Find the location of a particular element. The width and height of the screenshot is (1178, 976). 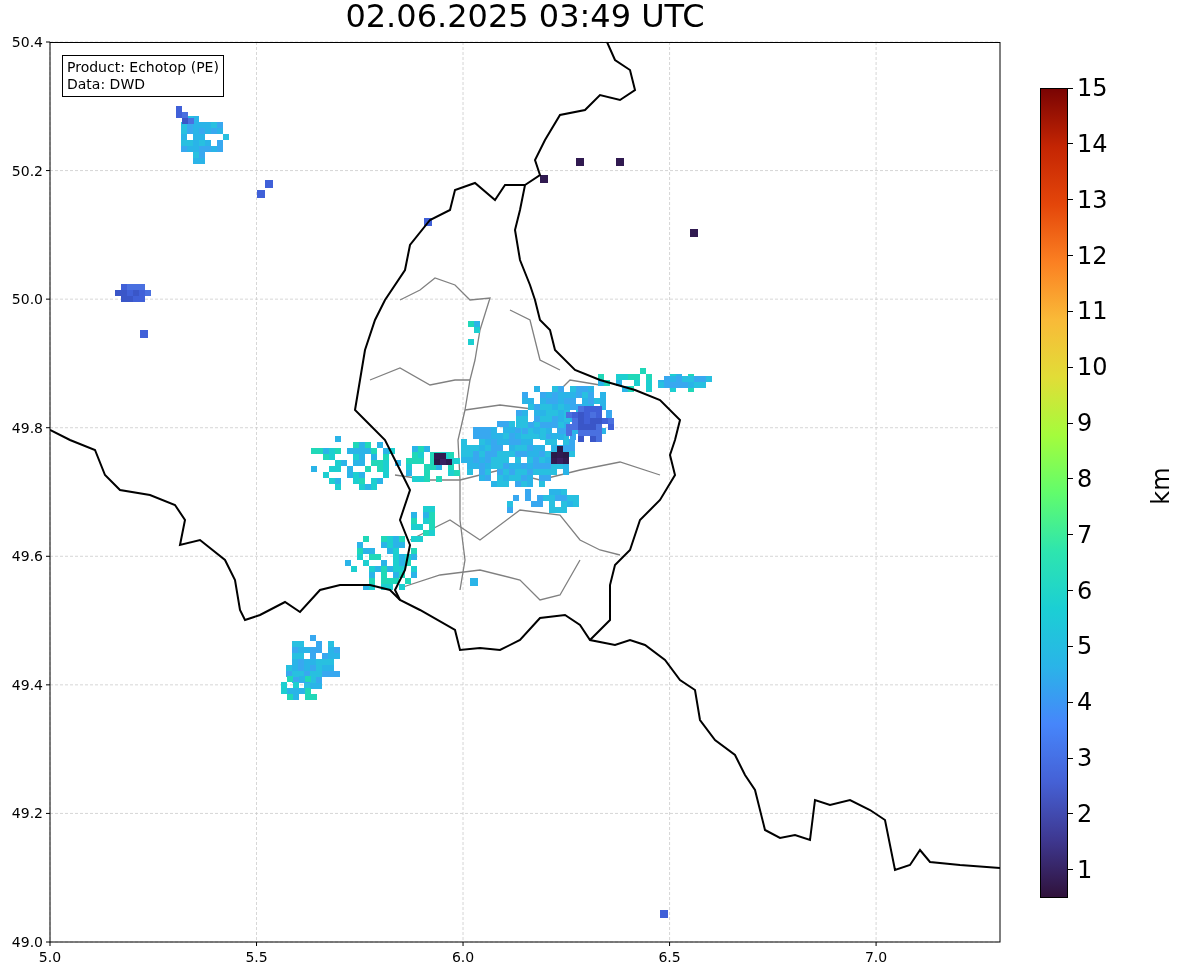

y-tick-label: 50.0 is located at coordinates (27, 299).